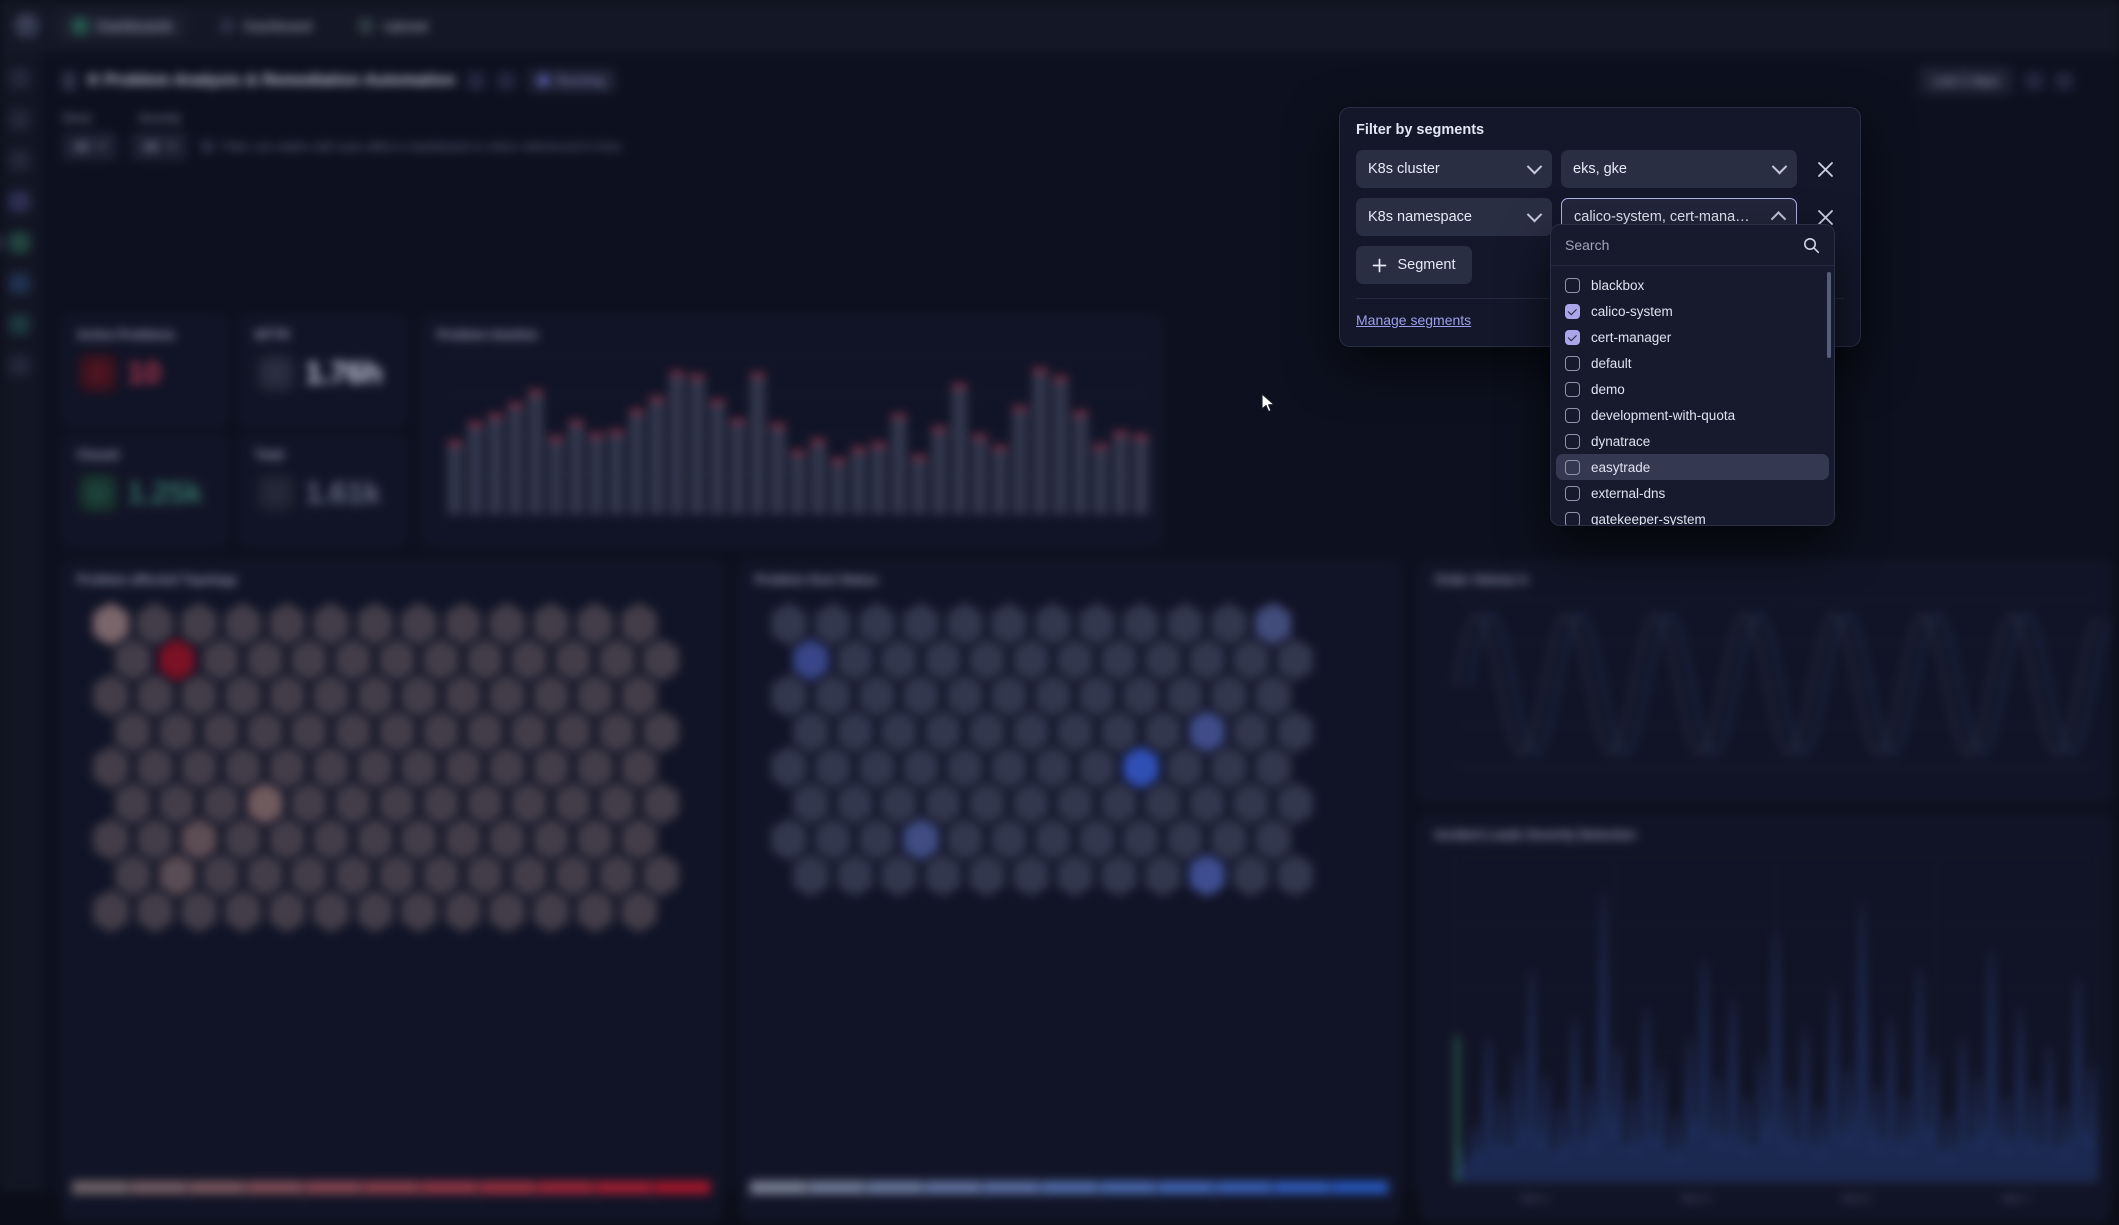 This screenshot has height=1225, width=2119. I want to click on kpi-tile-mttr: MTTR 1.76h, so click(322, 371).